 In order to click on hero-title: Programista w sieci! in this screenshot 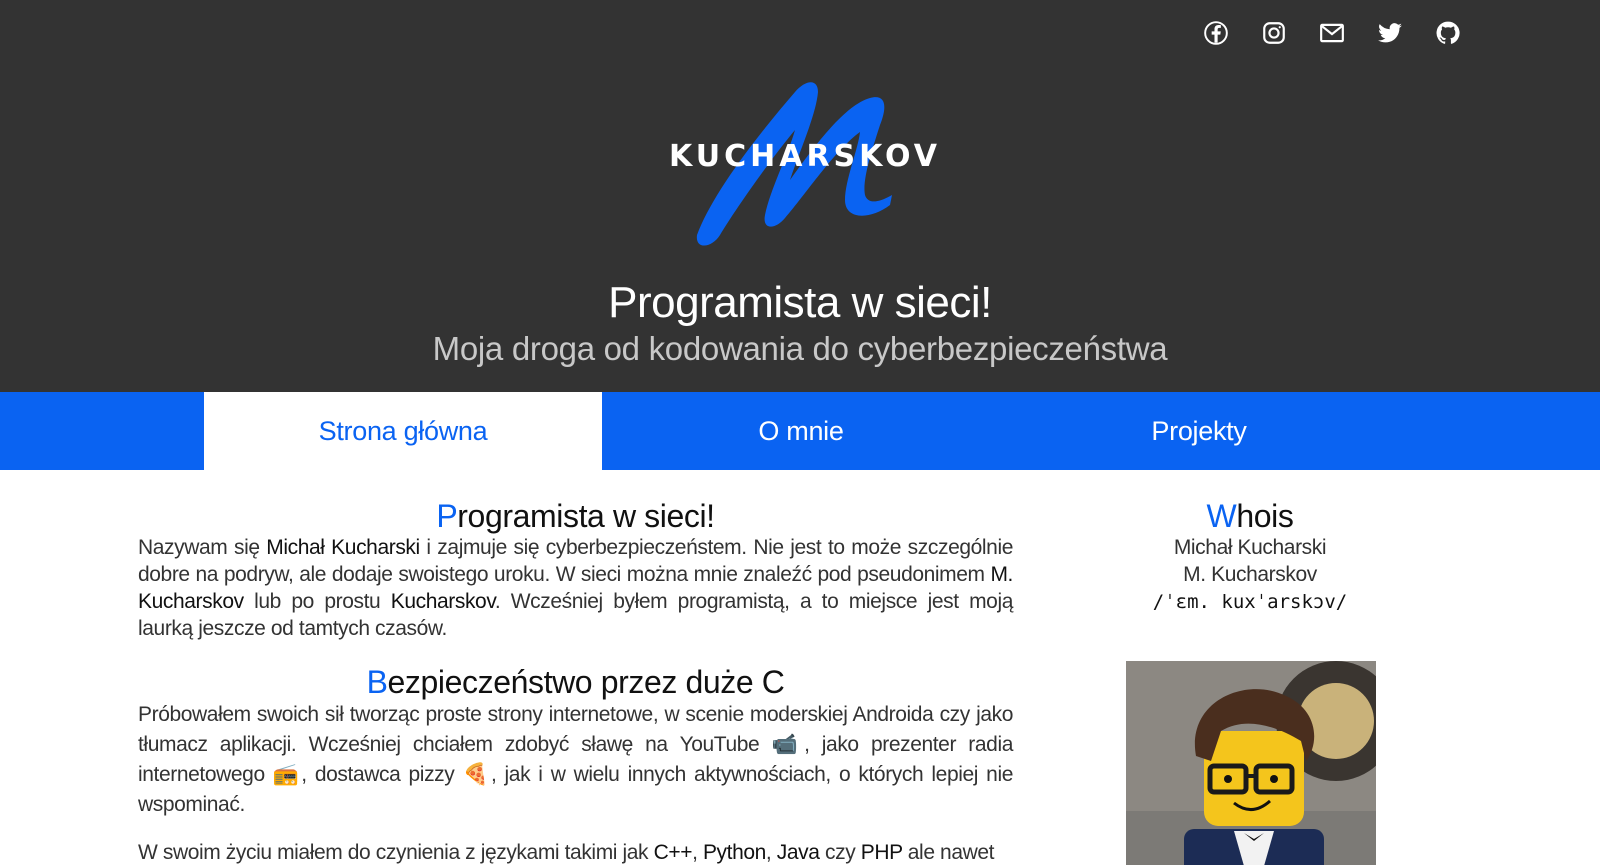, I will do `click(800, 302)`.